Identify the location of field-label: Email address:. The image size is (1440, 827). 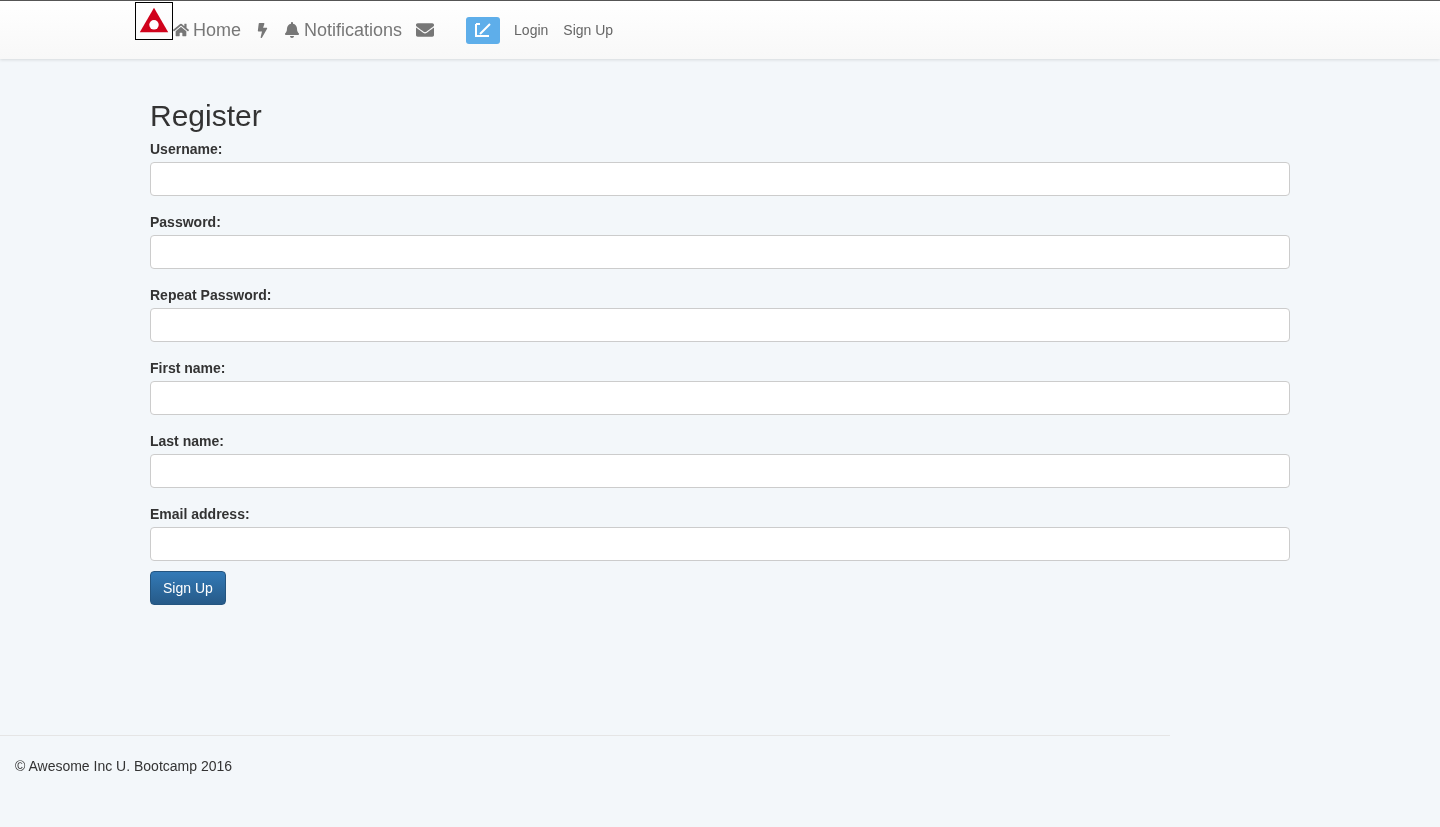
(200, 514).